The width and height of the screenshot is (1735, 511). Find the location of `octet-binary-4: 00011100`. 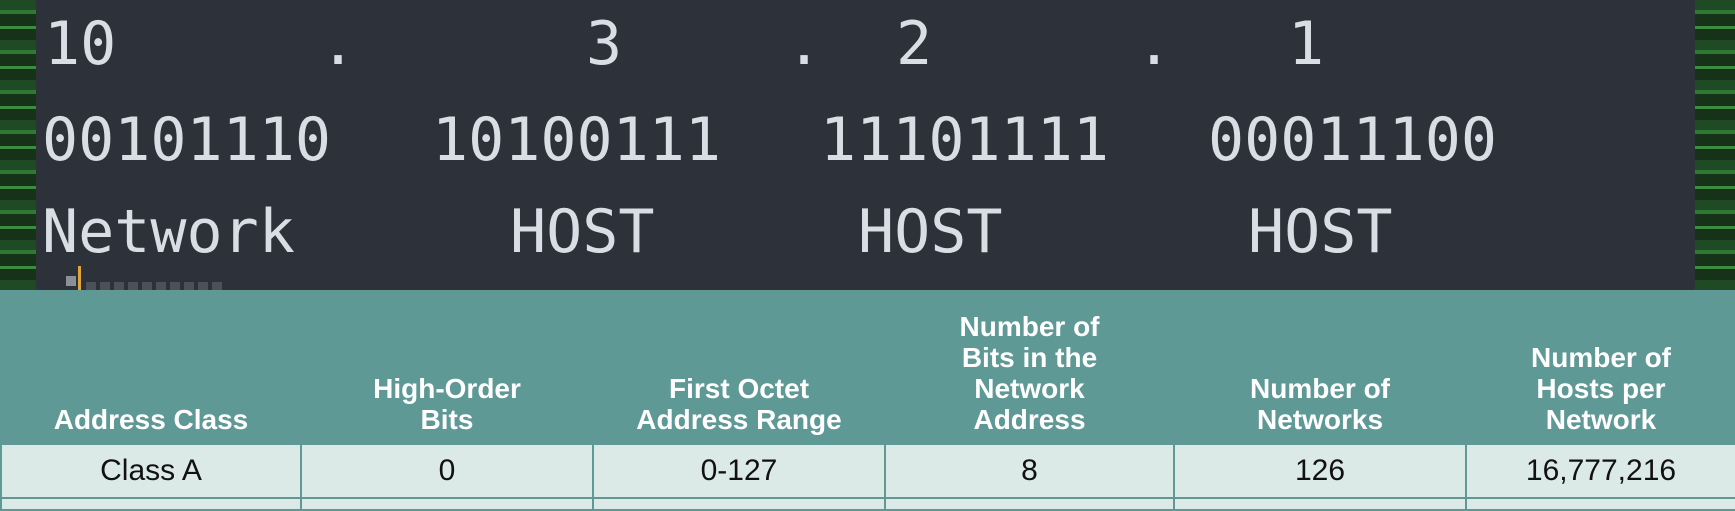

octet-binary-4: 00011100 is located at coordinates (1352, 140).